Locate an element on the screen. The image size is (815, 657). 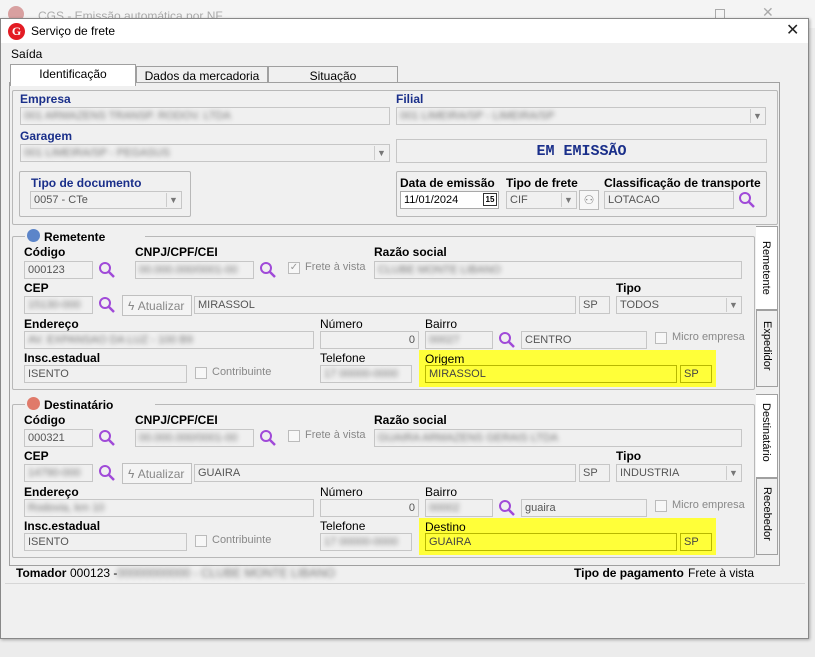
destinatario-bairro-value: guaira is located at coordinates (540, 508).